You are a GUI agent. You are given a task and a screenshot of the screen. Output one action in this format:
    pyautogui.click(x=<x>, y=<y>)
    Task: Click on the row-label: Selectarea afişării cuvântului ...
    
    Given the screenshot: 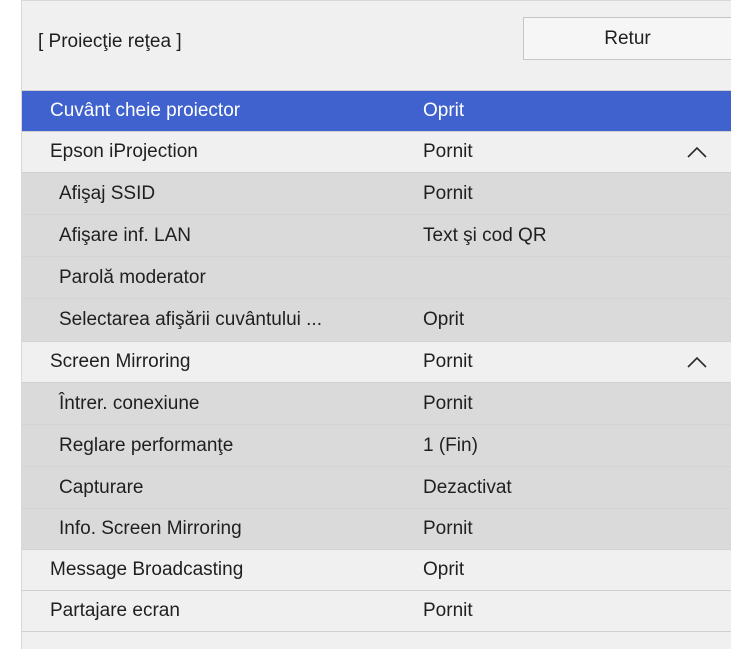 What is the action you would take?
    pyautogui.click(x=190, y=319)
    